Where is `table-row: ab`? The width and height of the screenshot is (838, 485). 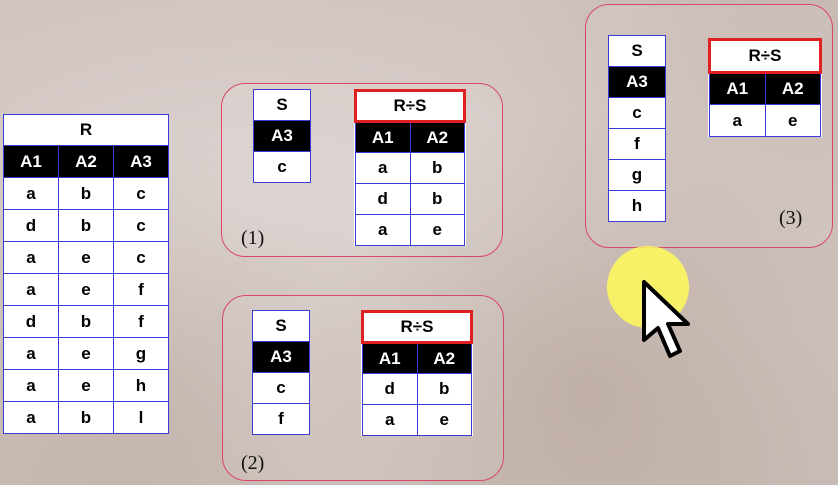
table-row: ab is located at coordinates (410, 168).